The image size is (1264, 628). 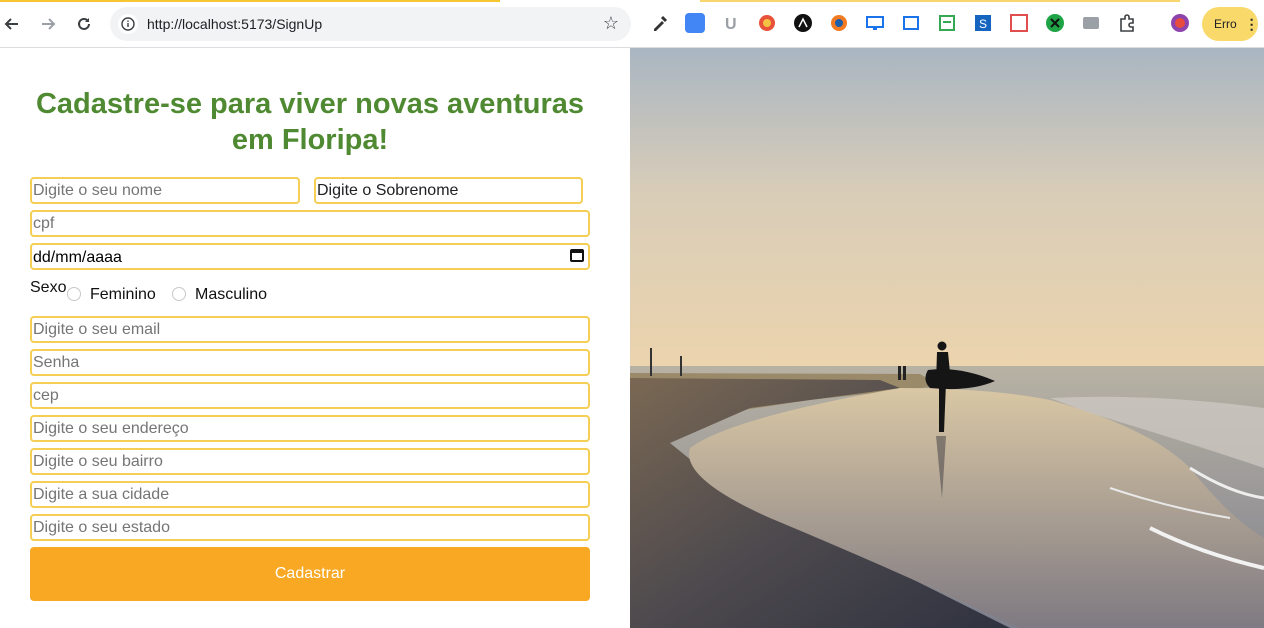 I want to click on address-bar: http://localhost:5173/SignUp ☆, so click(x=370, y=24).